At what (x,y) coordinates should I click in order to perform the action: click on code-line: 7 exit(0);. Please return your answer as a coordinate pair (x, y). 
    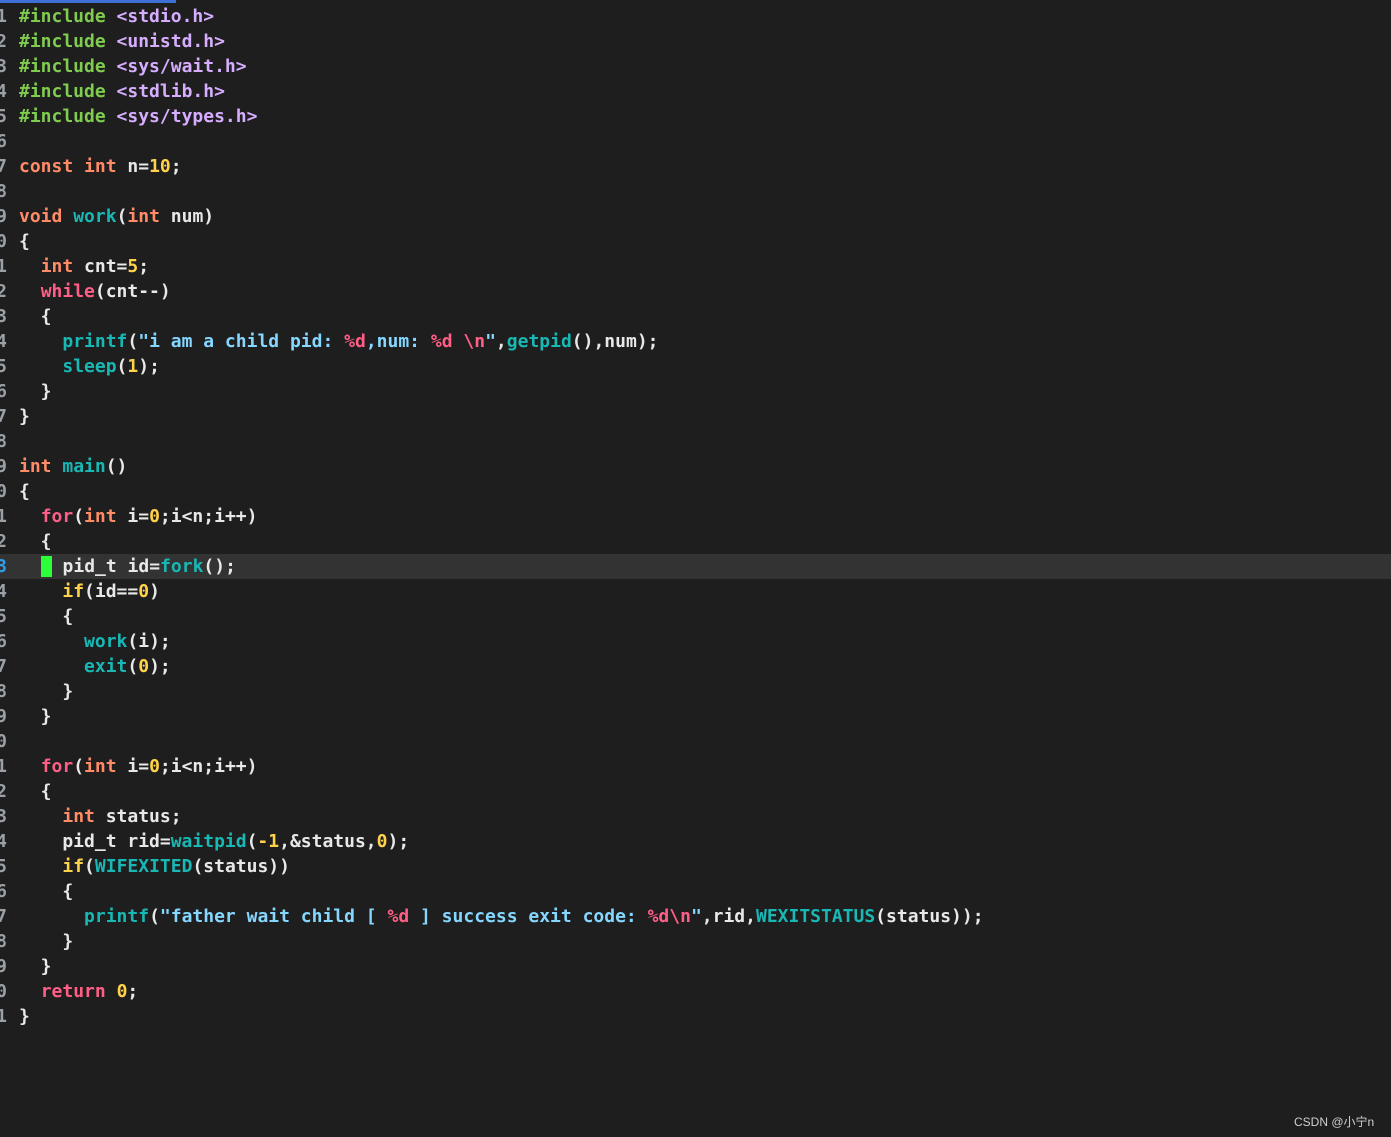
    Looking at the image, I should click on (695, 666).